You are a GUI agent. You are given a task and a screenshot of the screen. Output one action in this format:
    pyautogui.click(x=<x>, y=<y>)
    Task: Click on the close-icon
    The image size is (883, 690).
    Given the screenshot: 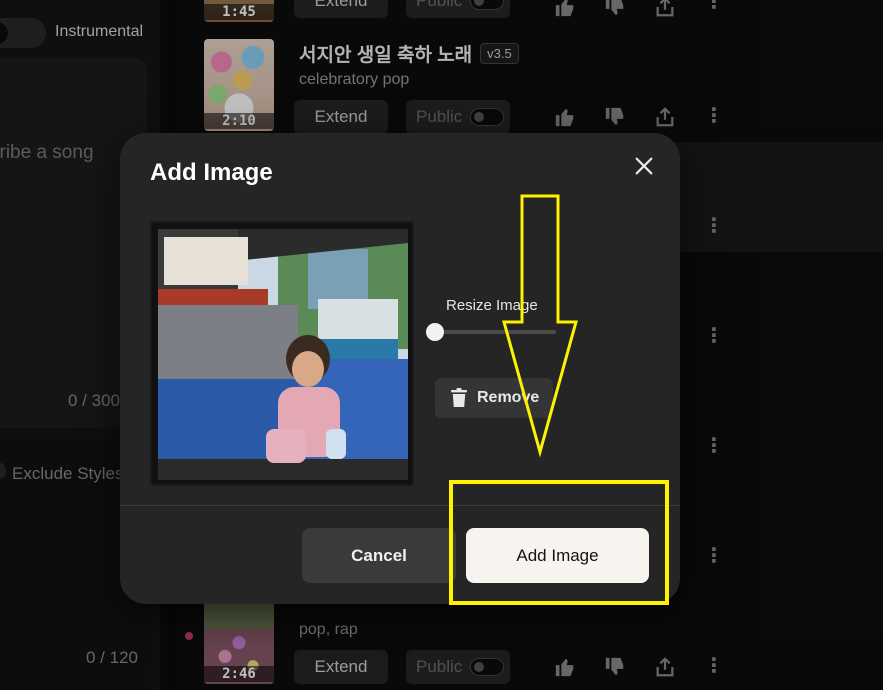 What is the action you would take?
    pyautogui.click(x=644, y=165)
    